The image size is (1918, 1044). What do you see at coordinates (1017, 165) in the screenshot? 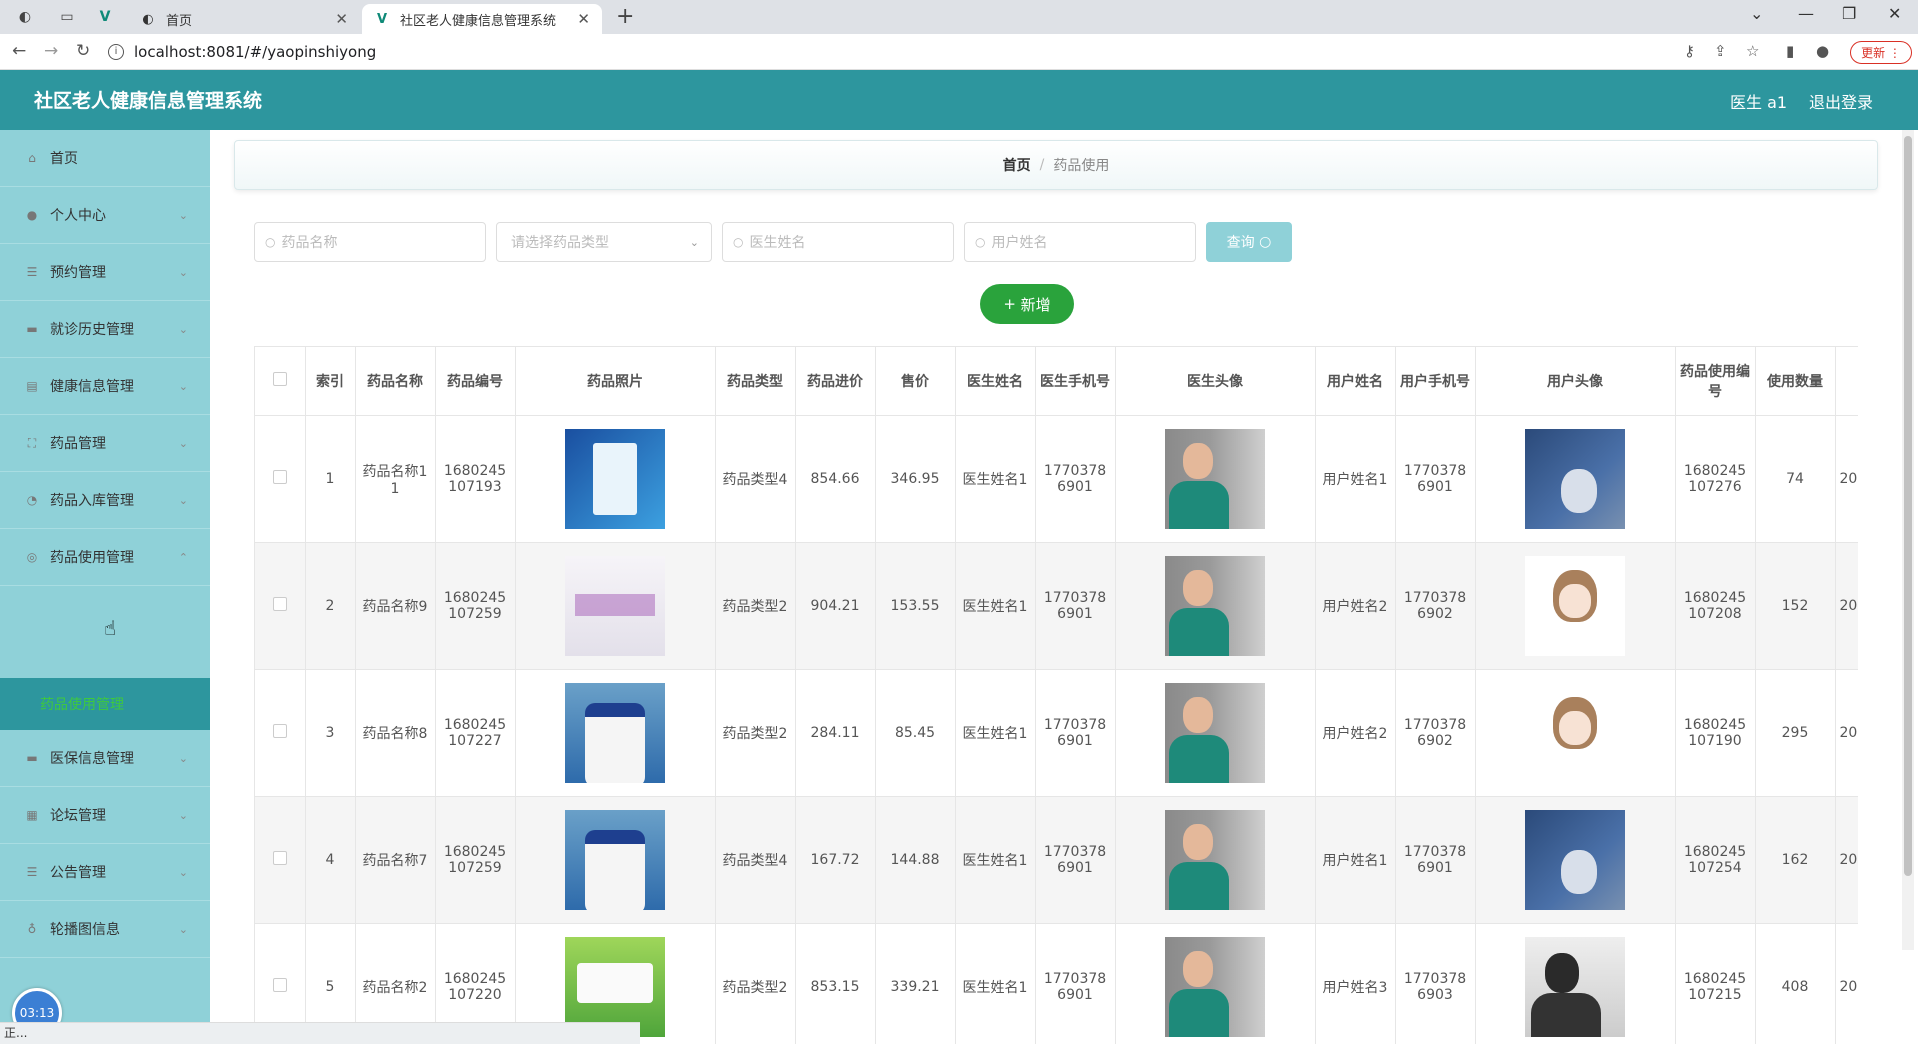
I see `breadcrumb-home: 首页` at bounding box center [1017, 165].